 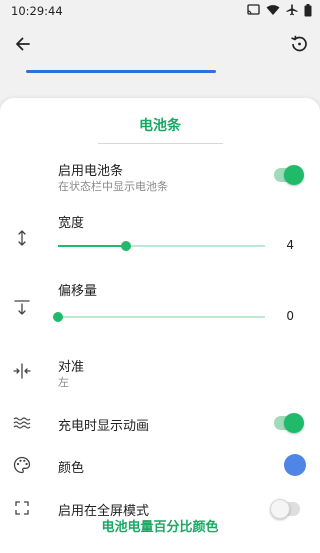 I want to click on vertical-resize-icon, so click(x=22, y=238).